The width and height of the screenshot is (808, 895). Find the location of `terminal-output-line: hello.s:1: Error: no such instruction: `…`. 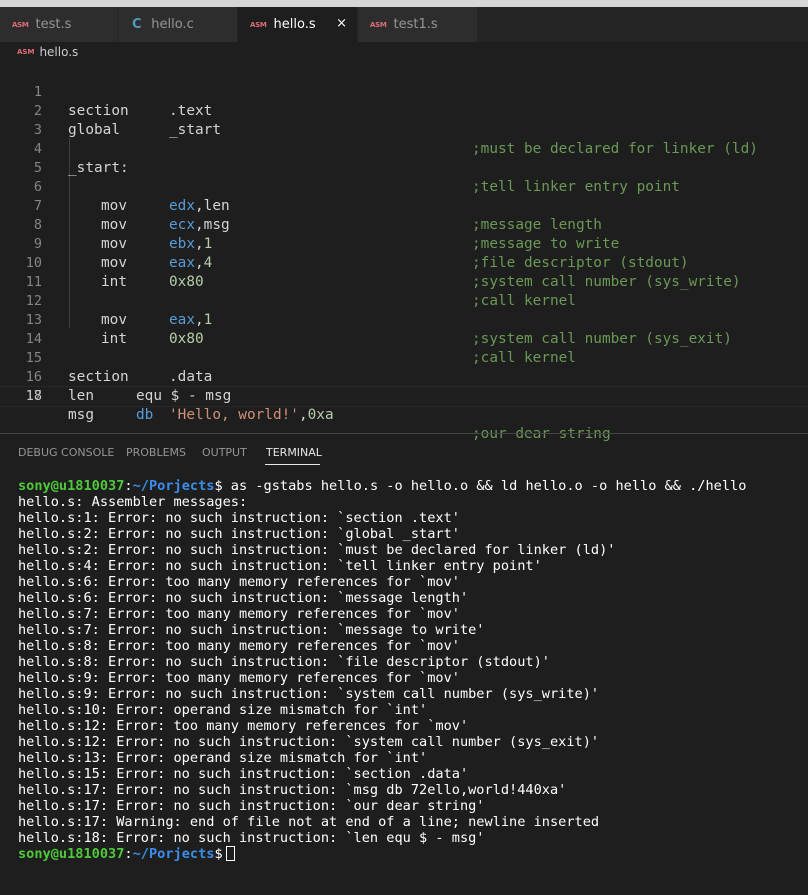

terminal-output-line: hello.s:1: Error: no such instruction: `… is located at coordinates (239, 518).